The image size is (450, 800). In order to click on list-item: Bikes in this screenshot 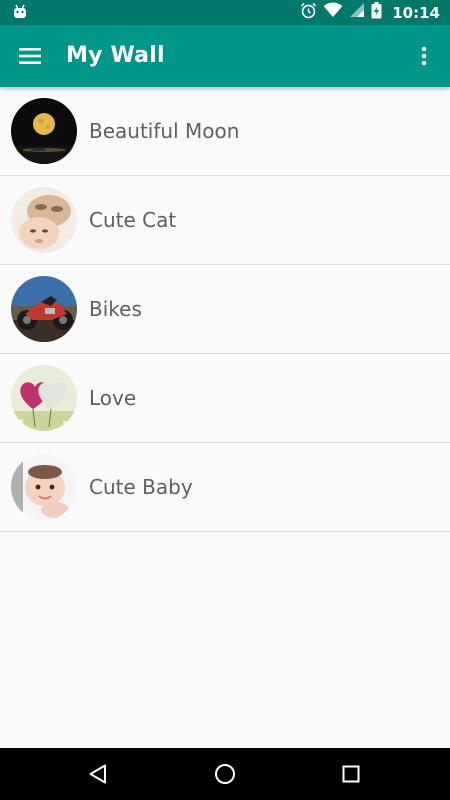, I will do `click(225, 309)`.